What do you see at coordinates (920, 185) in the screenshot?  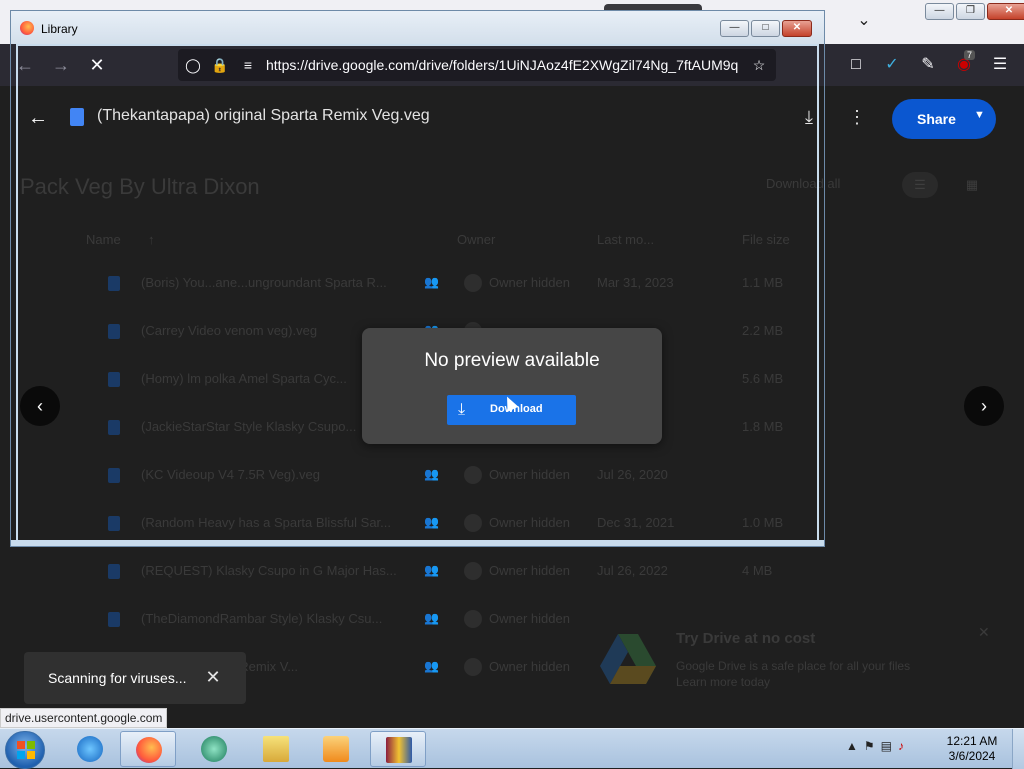 I see `list-view-icon: ☰` at bounding box center [920, 185].